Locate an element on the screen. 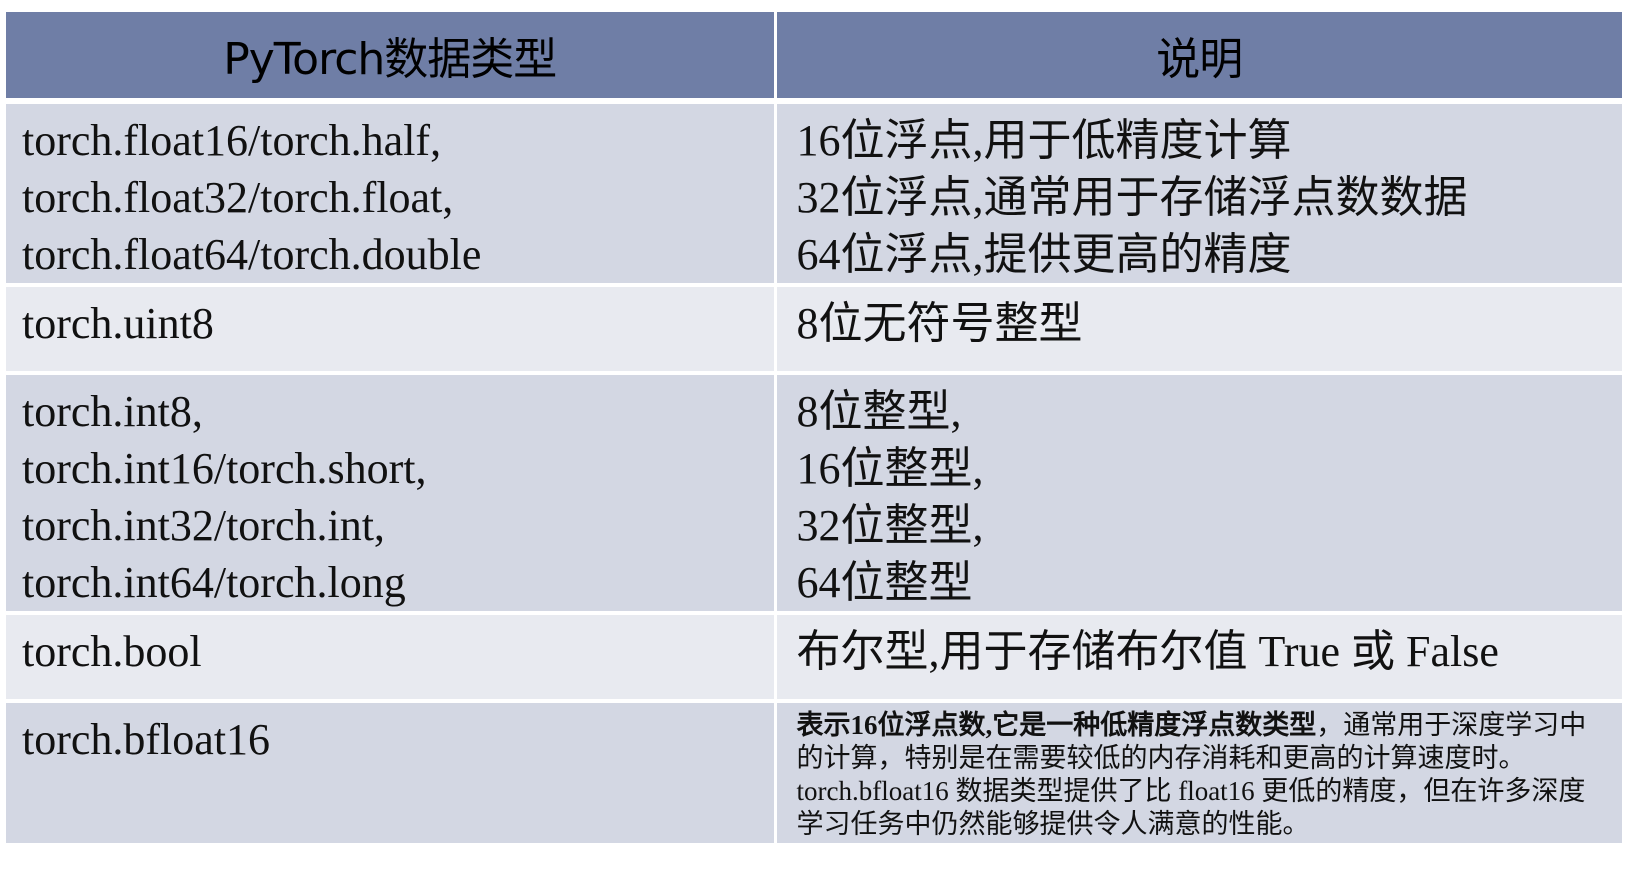  desc-line: 16位浮点,用于低精度计算 is located at coordinates (1044, 140).